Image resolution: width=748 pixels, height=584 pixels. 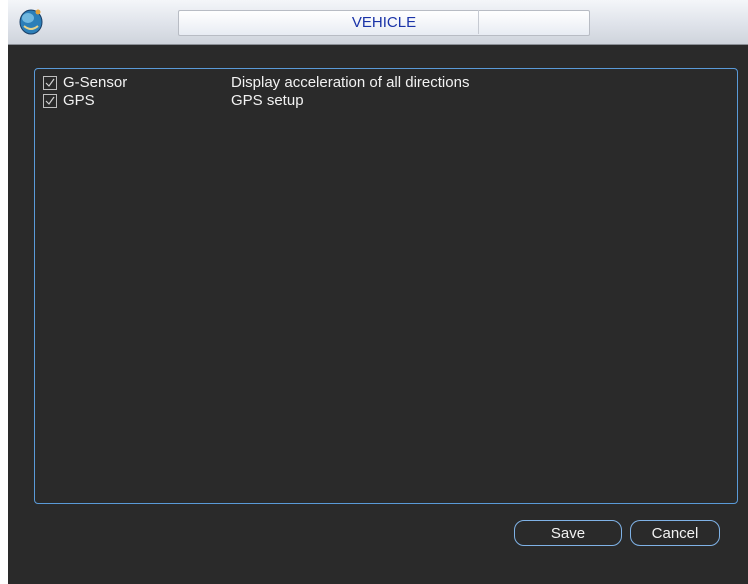 I want to click on g-sensor-checkbox, so click(x=50, y=83).